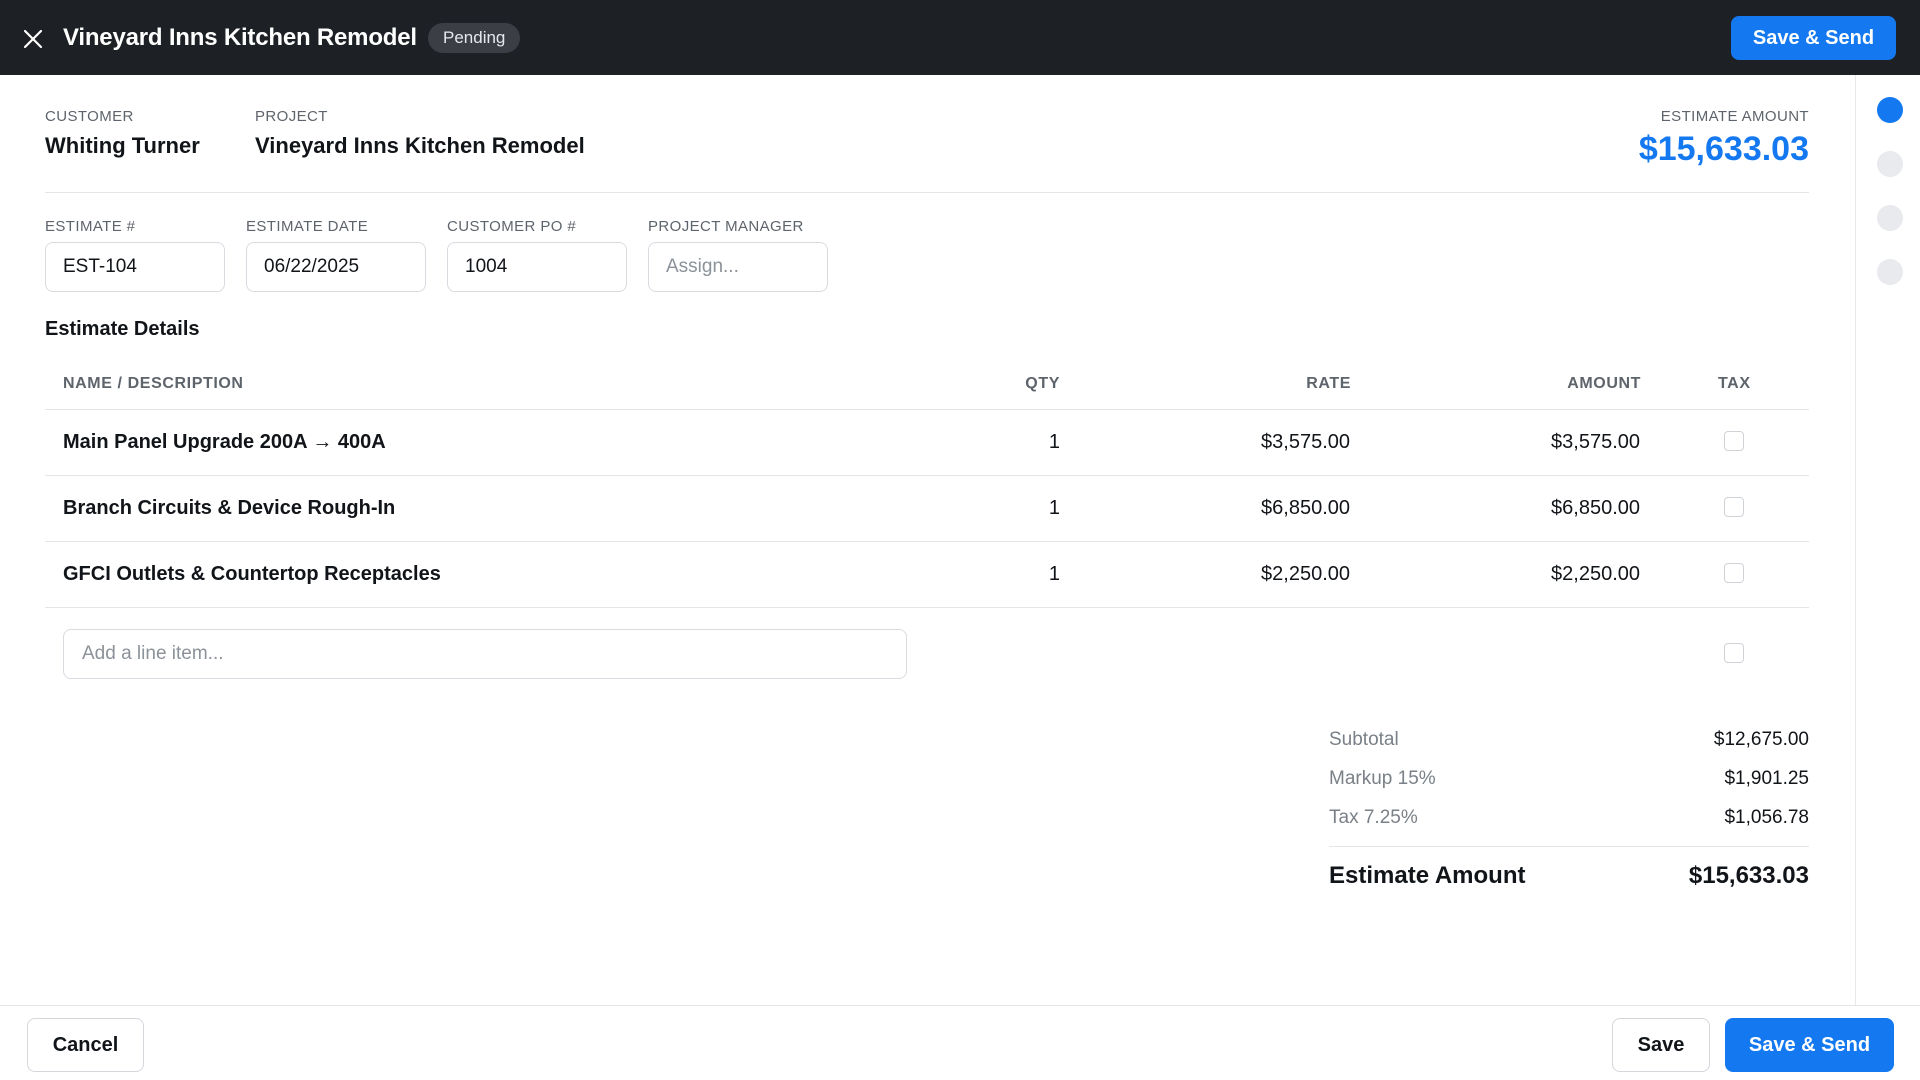 The image size is (1920, 1080). What do you see at coordinates (33, 39) in the screenshot?
I see `close-icon` at bounding box center [33, 39].